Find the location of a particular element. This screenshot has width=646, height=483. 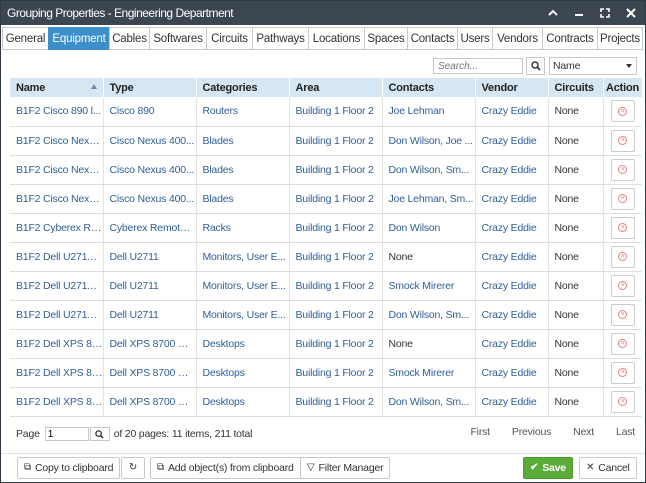

cancel-button: ✕ Cancel is located at coordinates (608, 468).